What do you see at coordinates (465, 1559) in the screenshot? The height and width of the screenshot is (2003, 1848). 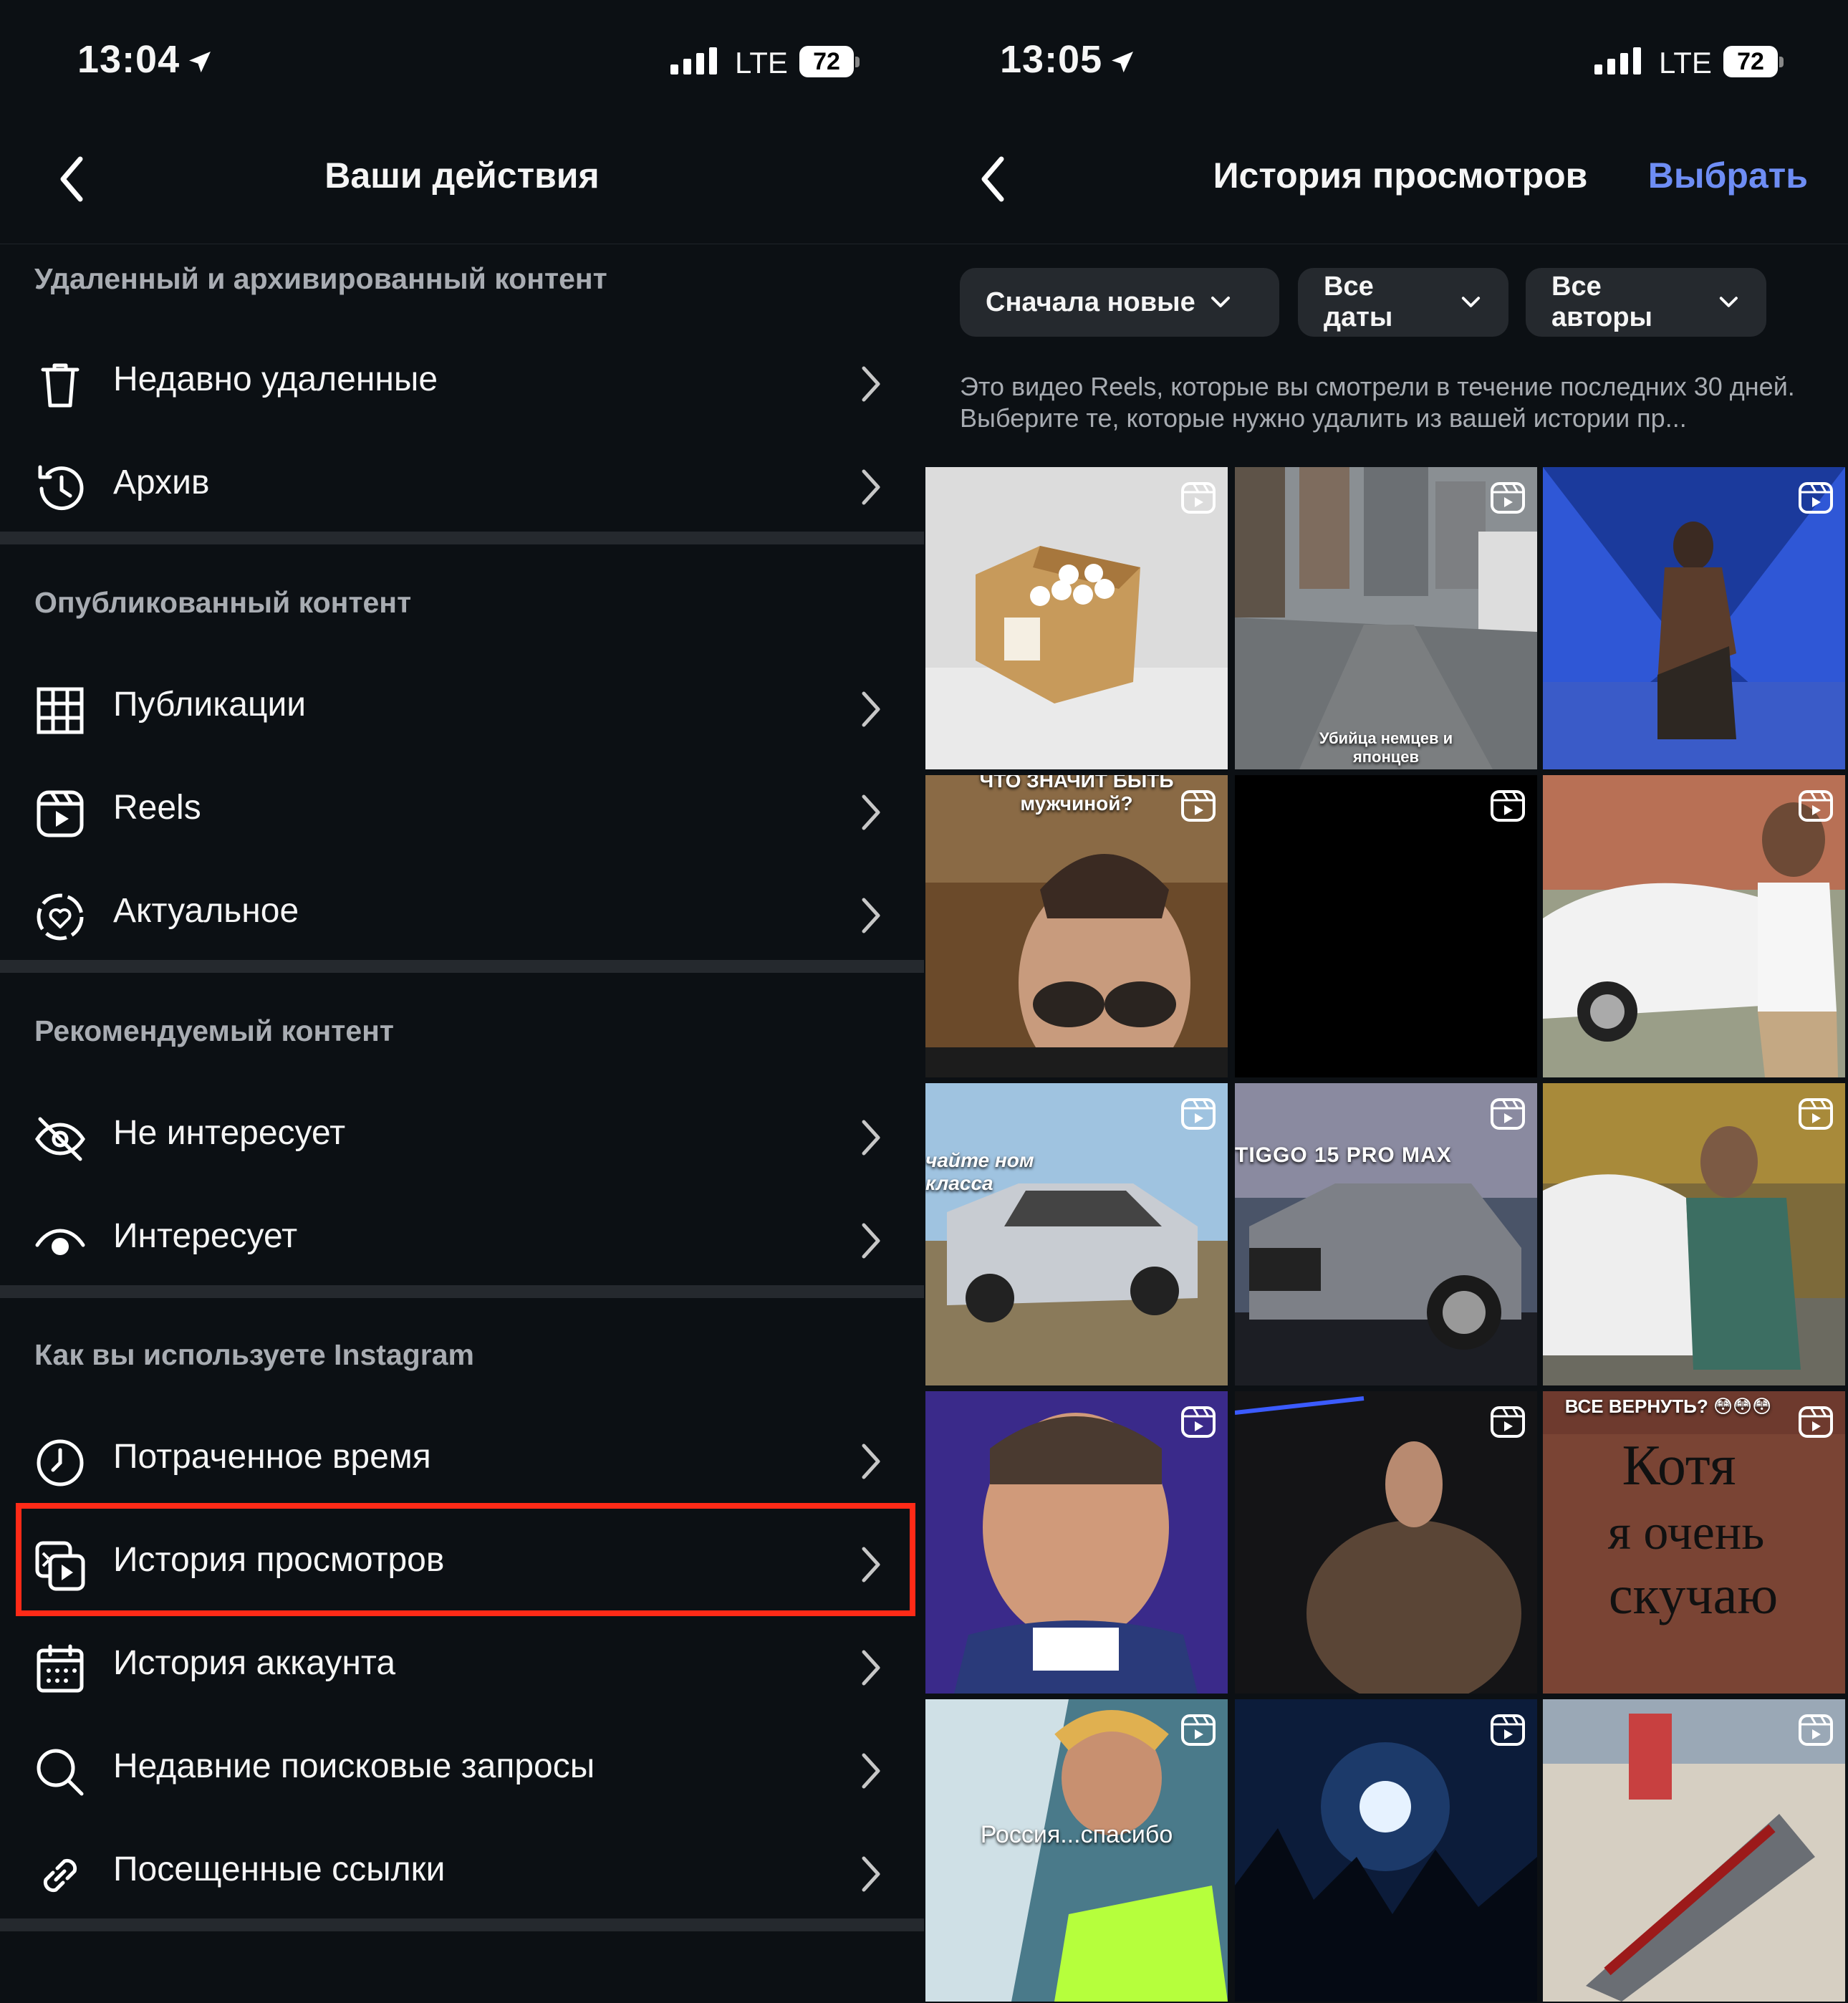 I see `highlight-box` at bounding box center [465, 1559].